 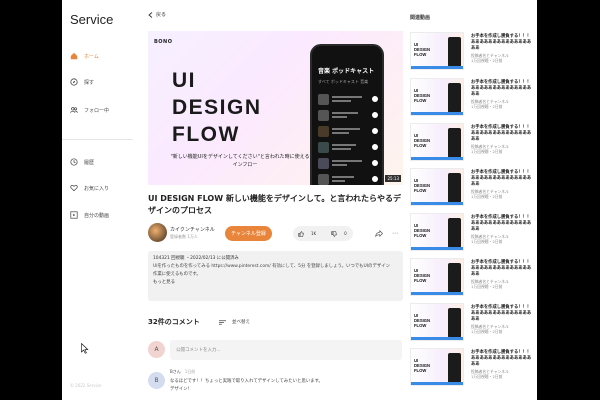 What do you see at coordinates (420, 18) in the screenshot?
I see `related-heading: 関連動画` at bounding box center [420, 18].